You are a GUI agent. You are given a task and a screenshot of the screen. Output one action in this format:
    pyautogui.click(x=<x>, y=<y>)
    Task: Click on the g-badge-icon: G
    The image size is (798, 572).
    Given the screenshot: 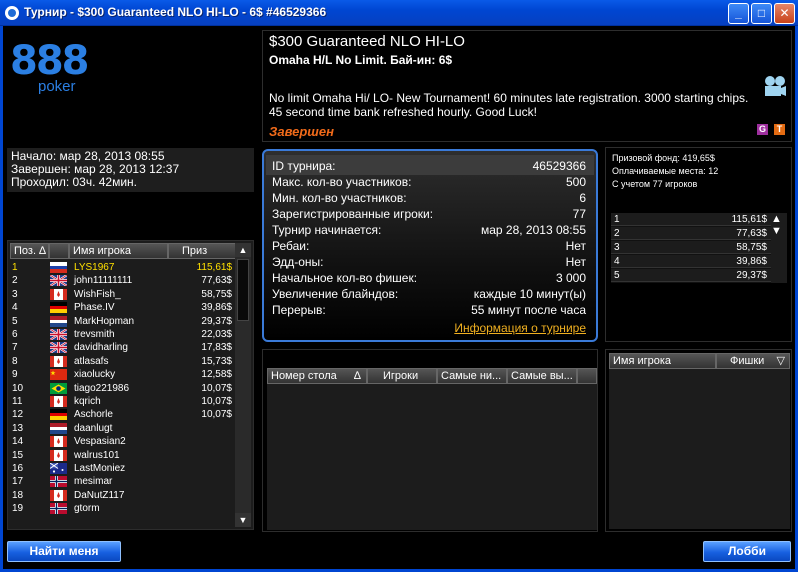 What is the action you would take?
    pyautogui.click(x=762, y=129)
    